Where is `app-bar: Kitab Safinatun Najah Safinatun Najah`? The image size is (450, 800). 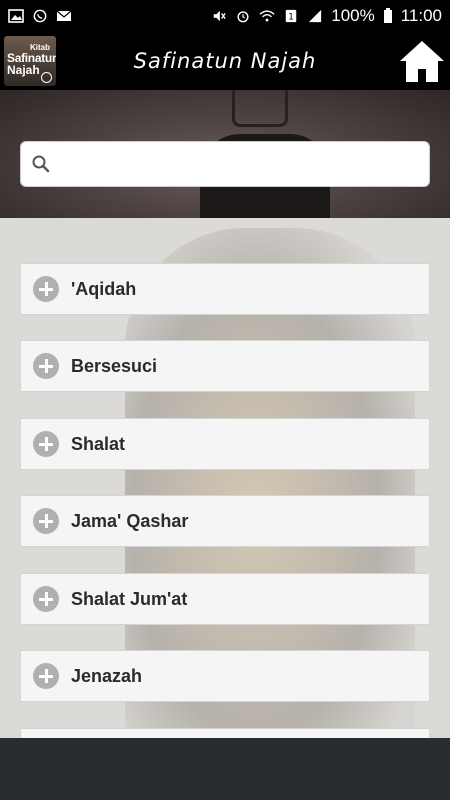
app-bar: Kitab Safinatun Najah Safinatun Najah is located at coordinates (225, 61).